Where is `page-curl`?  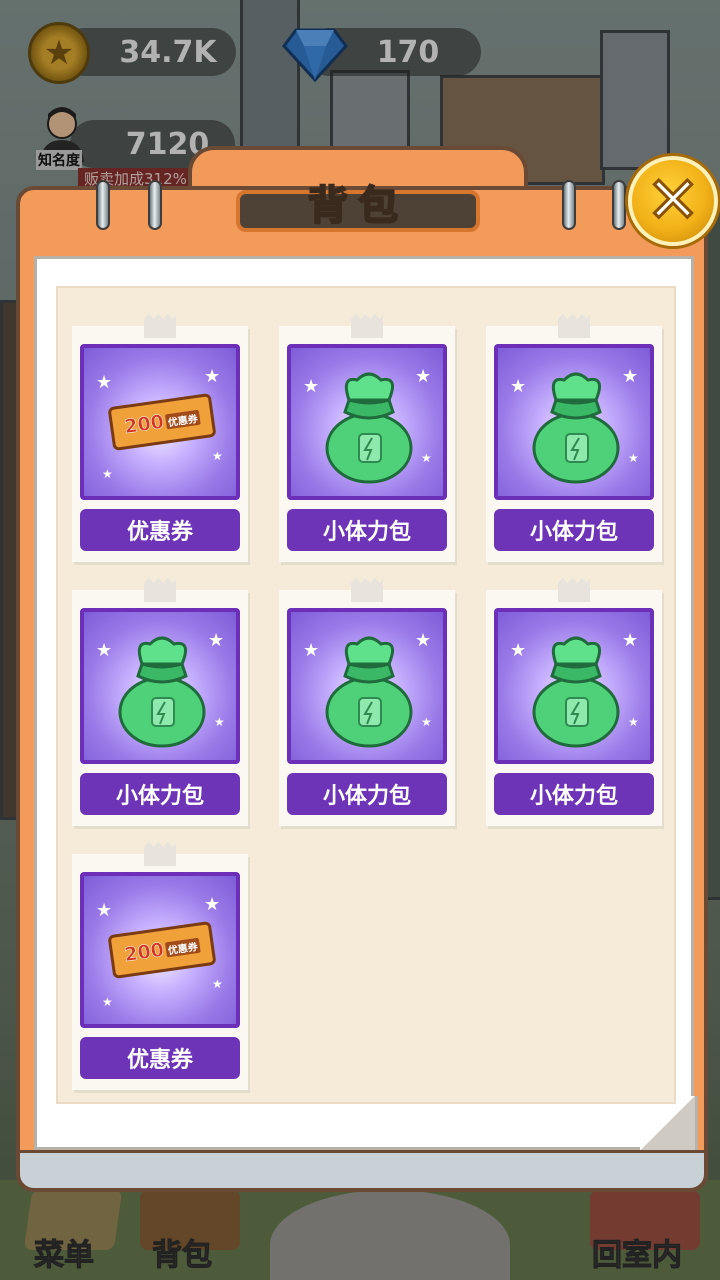
page-curl is located at coordinates (669, 1123).